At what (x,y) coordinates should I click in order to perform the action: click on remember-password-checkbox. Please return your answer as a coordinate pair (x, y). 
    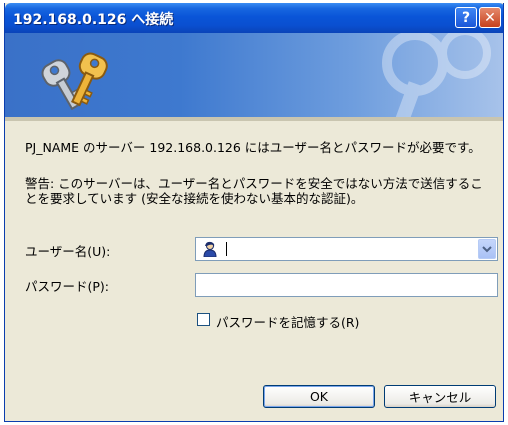
    Looking at the image, I should click on (203, 319).